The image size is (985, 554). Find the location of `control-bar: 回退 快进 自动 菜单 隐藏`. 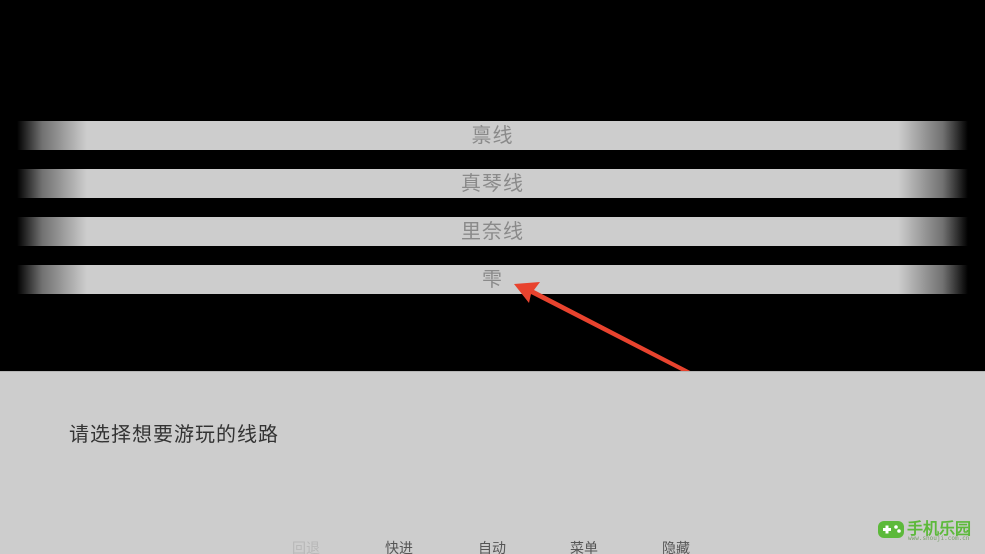

control-bar: 回退 快进 自动 菜单 隐藏 is located at coordinates (492, 546).